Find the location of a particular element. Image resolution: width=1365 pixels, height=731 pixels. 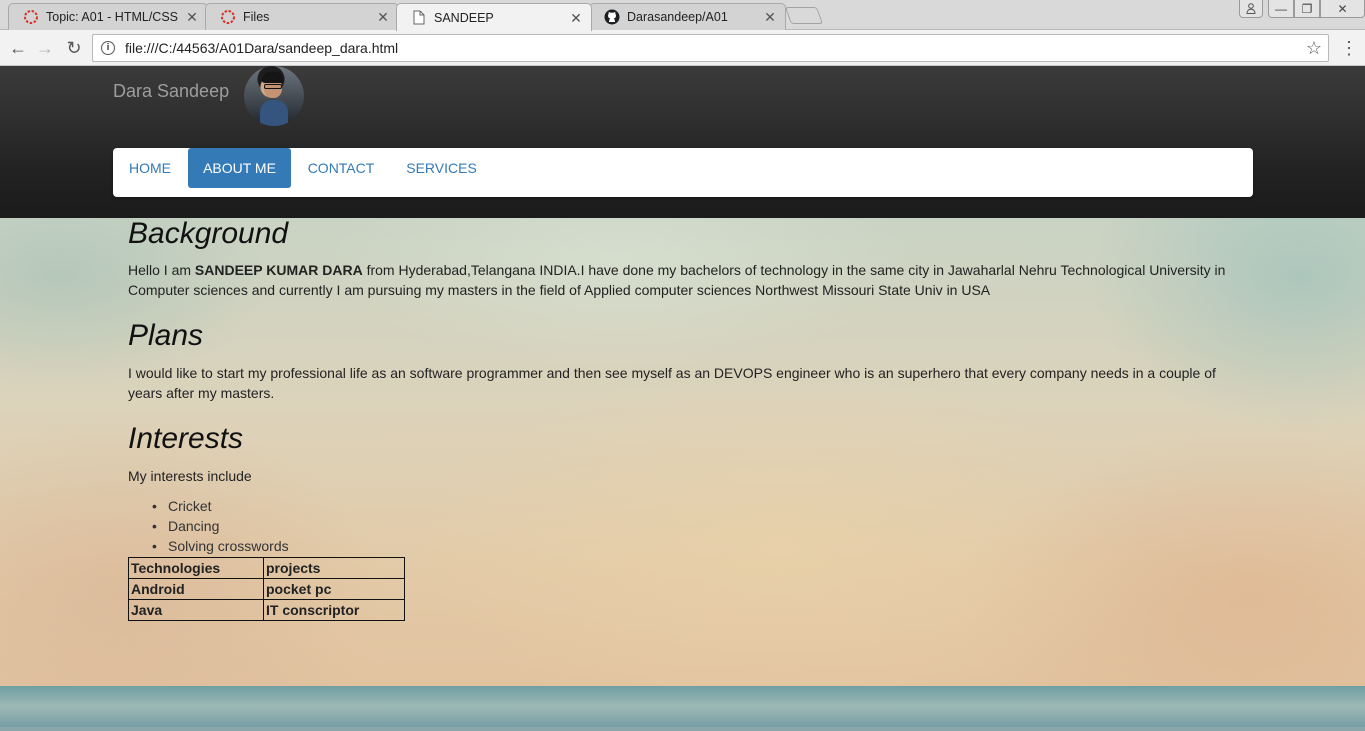

author-name: SANDEEP KUMAR DARA is located at coordinates (278, 270).